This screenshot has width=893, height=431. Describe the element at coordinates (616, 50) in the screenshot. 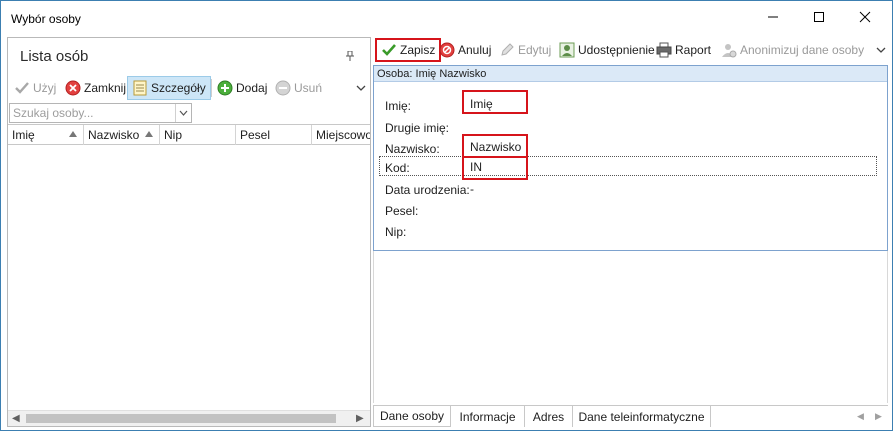

I see `share-label: Udostępnienie` at that location.